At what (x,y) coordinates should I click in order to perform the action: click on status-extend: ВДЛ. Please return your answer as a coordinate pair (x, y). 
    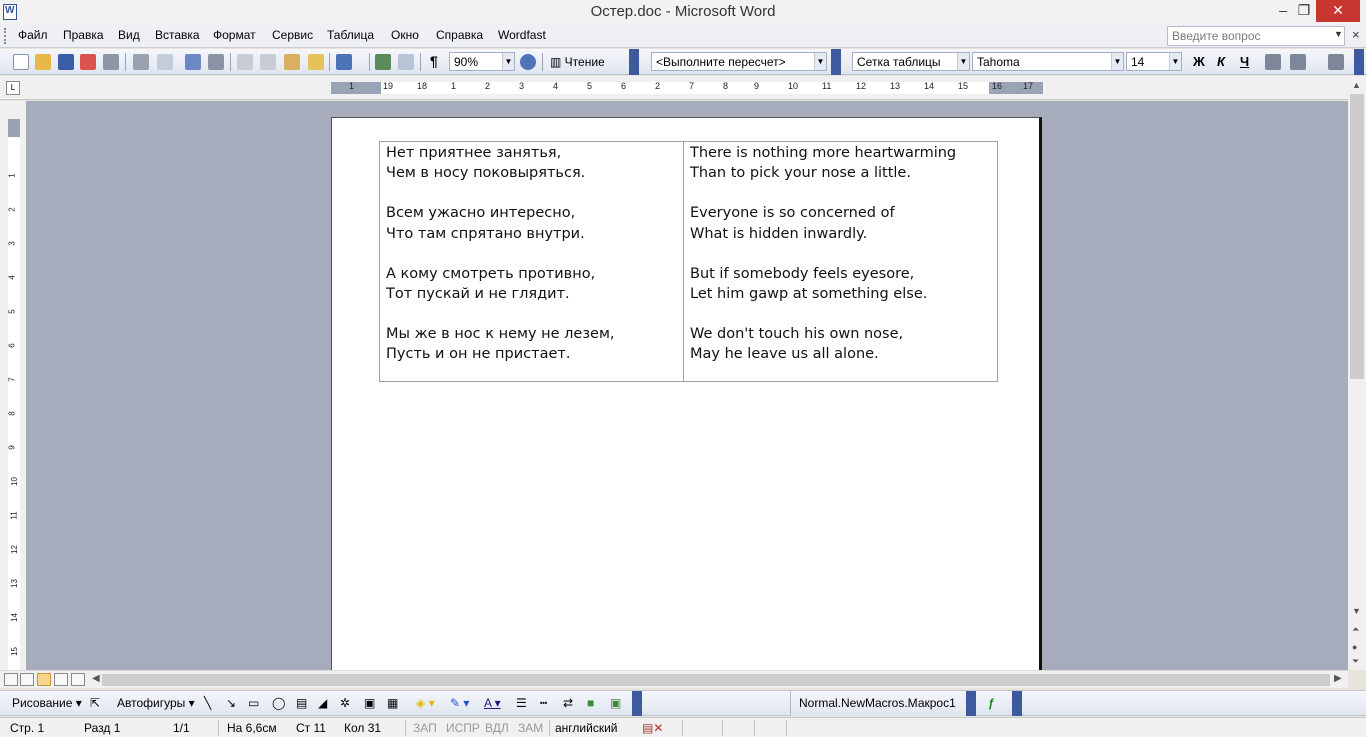
    Looking at the image, I should click on (497, 728).